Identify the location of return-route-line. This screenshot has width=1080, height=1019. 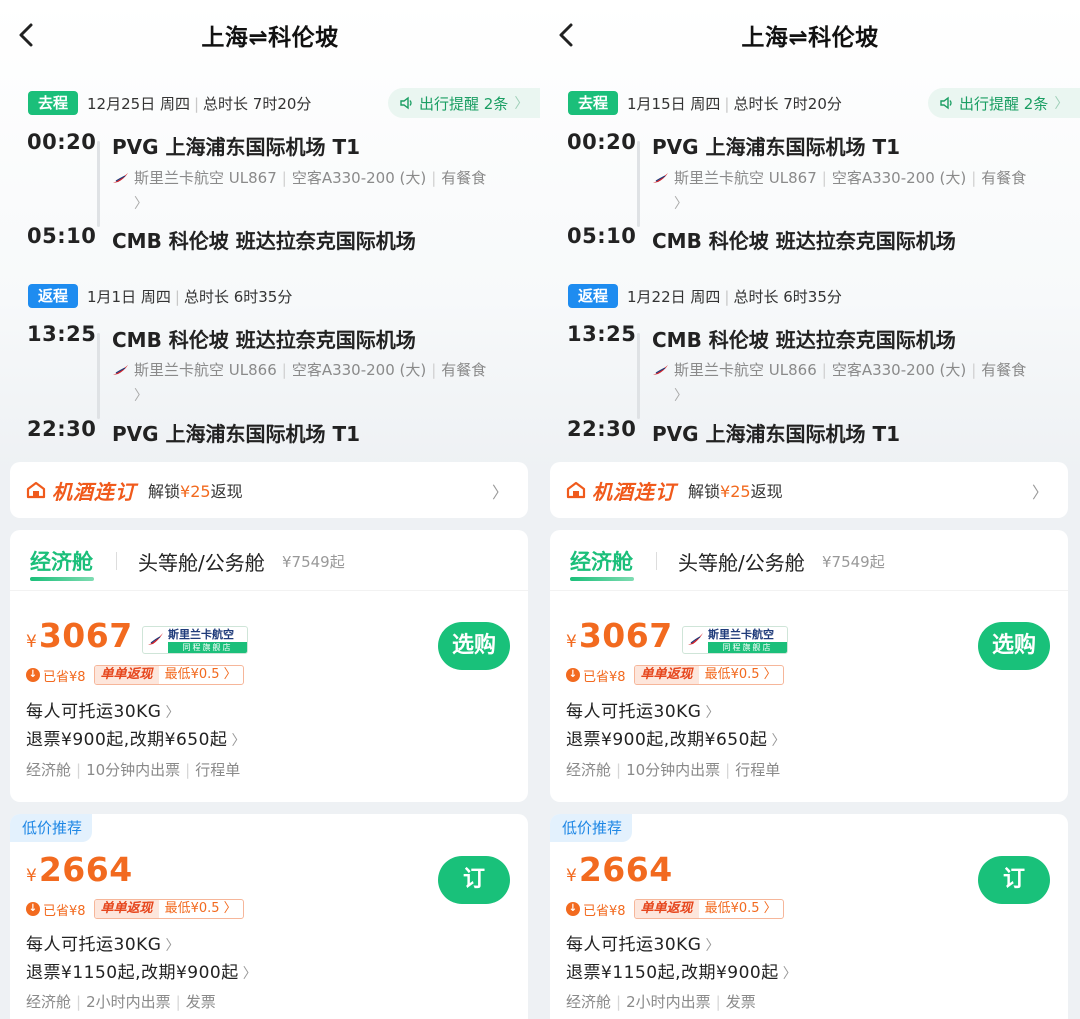
(98, 376).